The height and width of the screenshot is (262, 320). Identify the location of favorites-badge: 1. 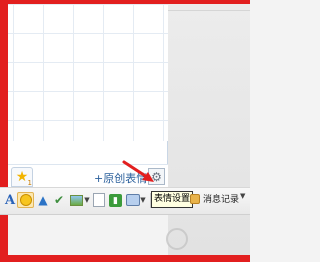
(29, 183).